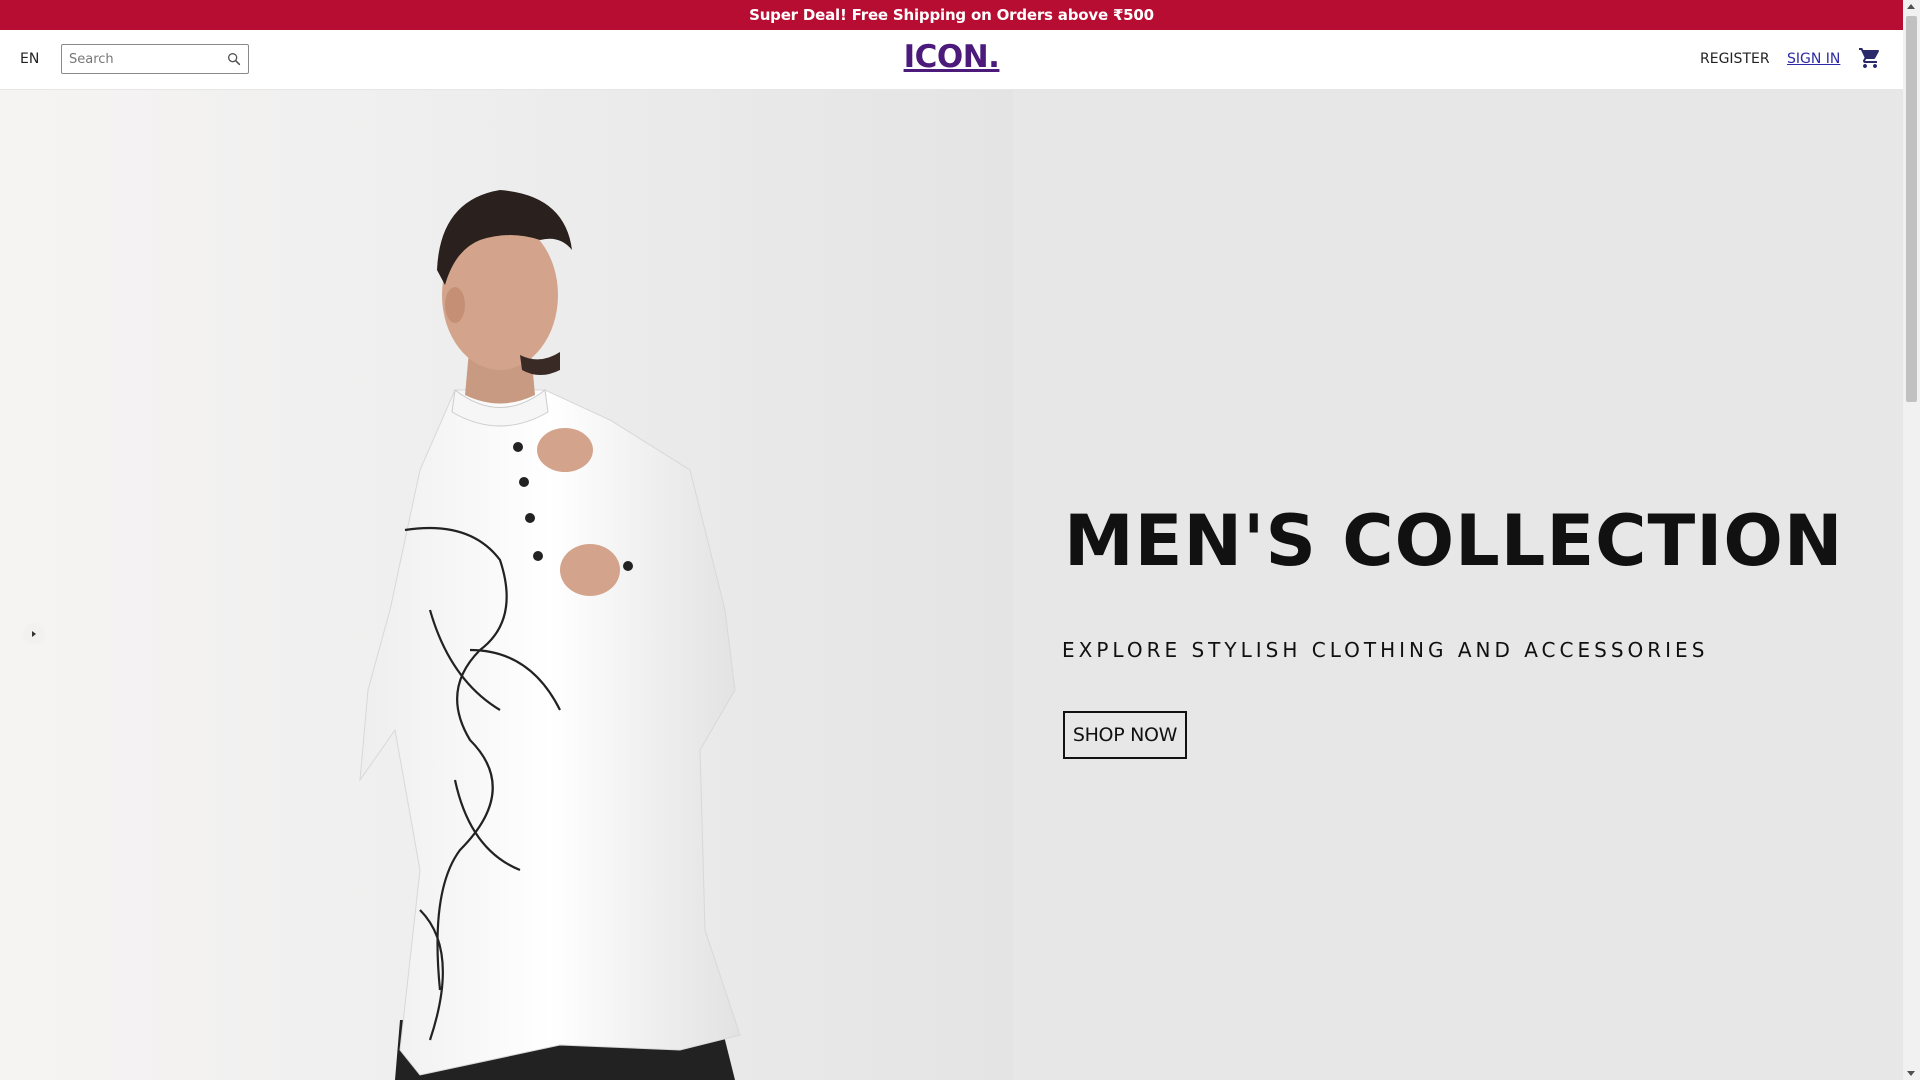 Image resolution: width=1920 pixels, height=1080 pixels. I want to click on search-box, so click(155, 59).